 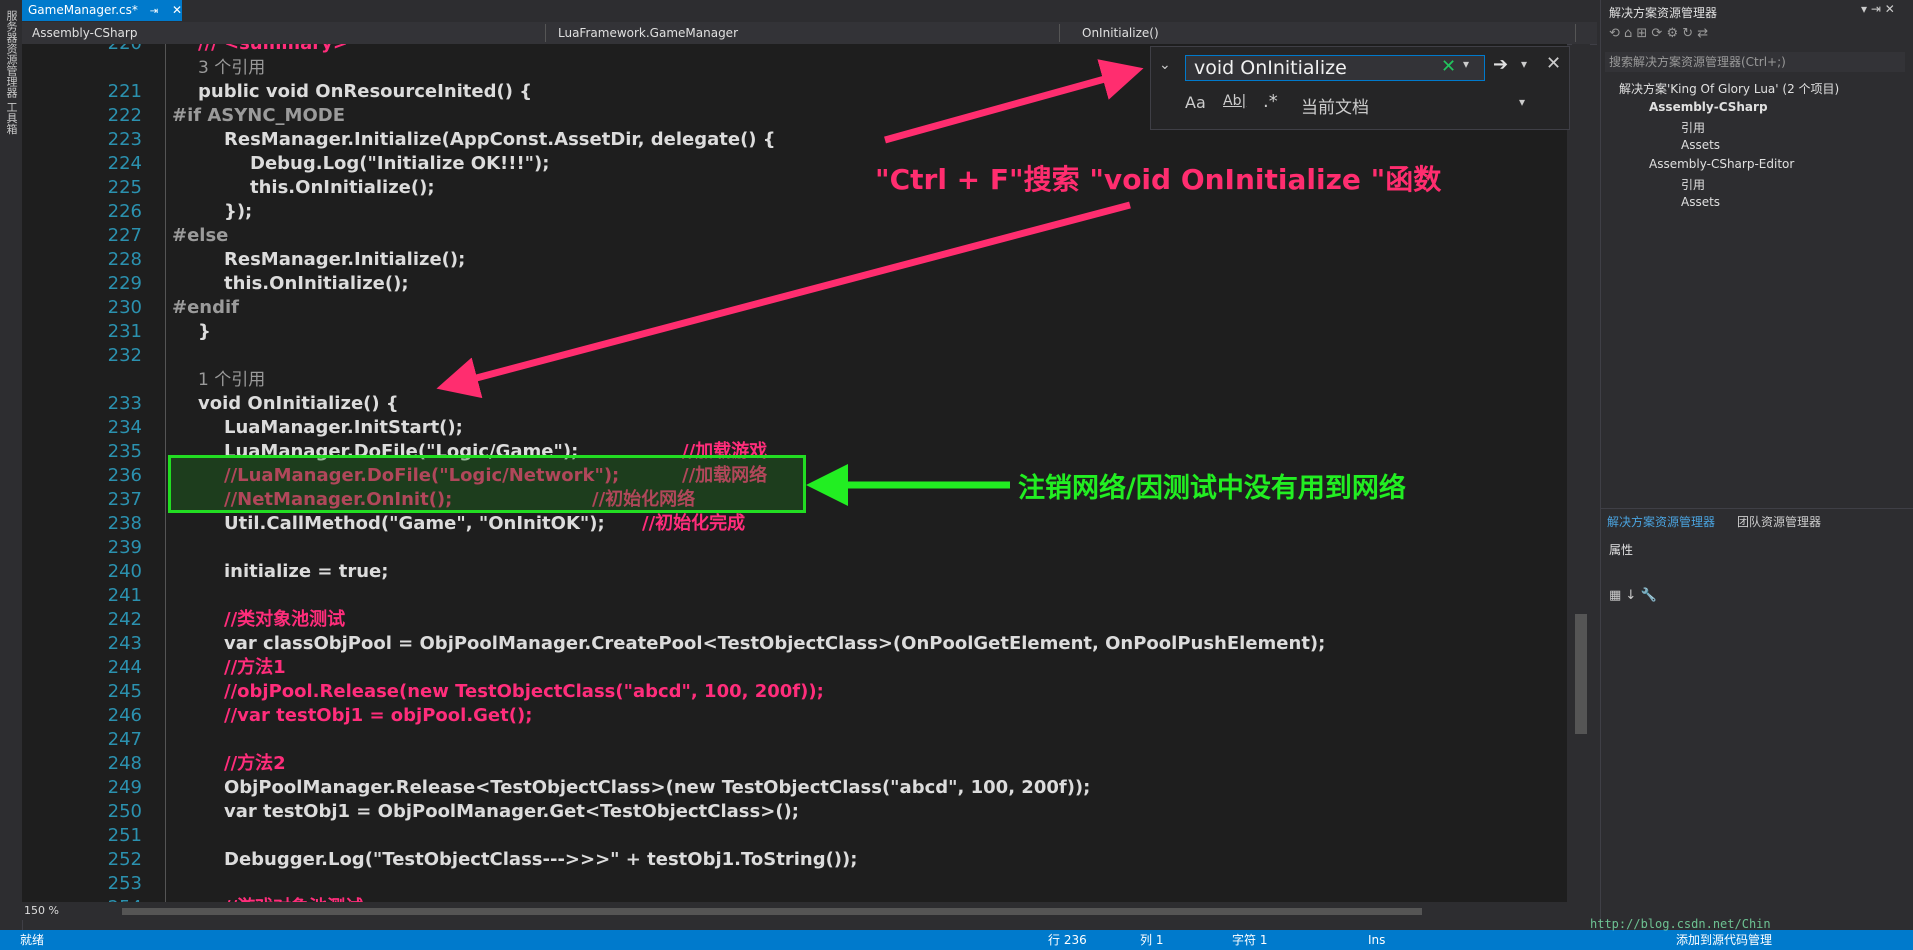 What do you see at coordinates (32, 940) in the screenshot?
I see `status-ready: 就绪` at bounding box center [32, 940].